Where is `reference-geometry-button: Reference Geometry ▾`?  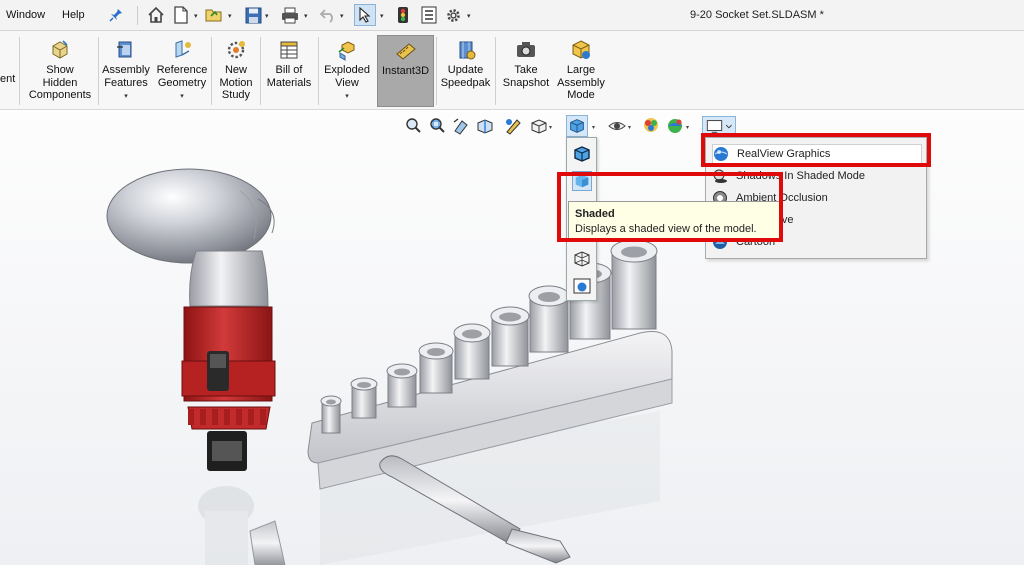
reference-geometry-button: Reference Geometry ▾ is located at coordinates (182, 71).